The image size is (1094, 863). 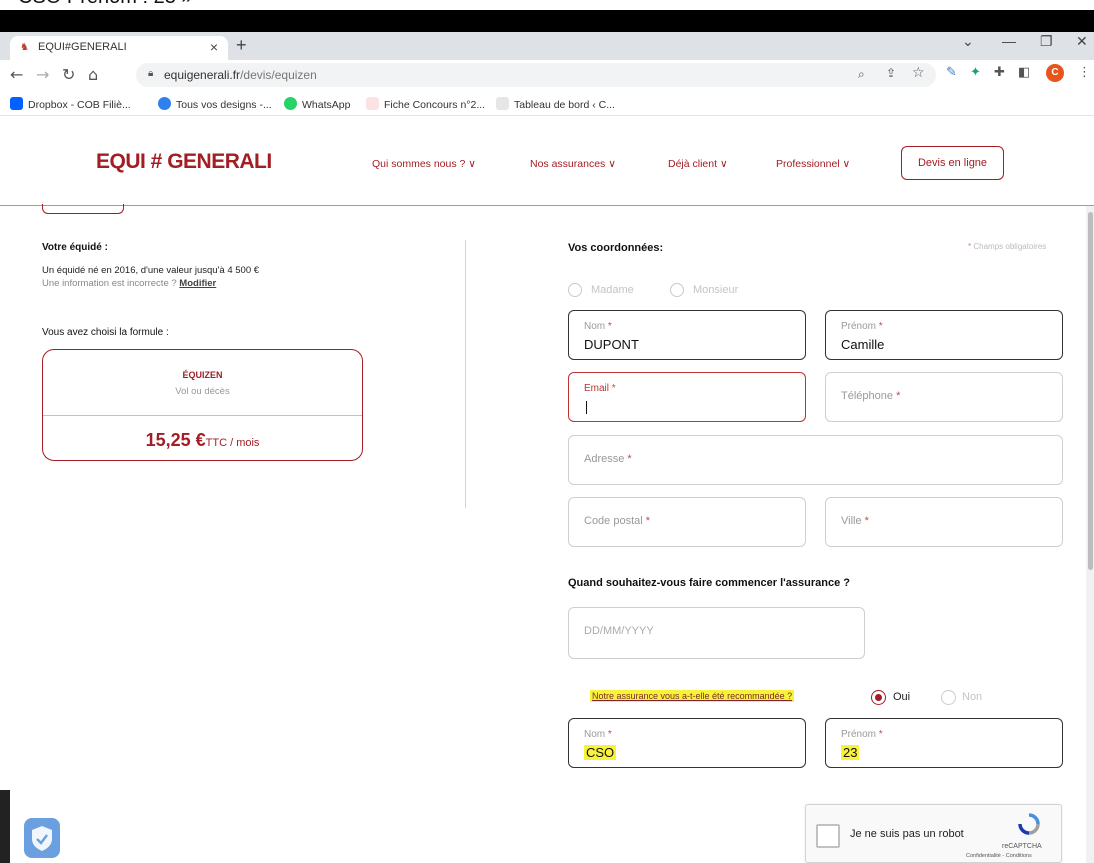 What do you see at coordinates (68, 74) in the screenshot?
I see `reload-icon: ↻` at bounding box center [68, 74].